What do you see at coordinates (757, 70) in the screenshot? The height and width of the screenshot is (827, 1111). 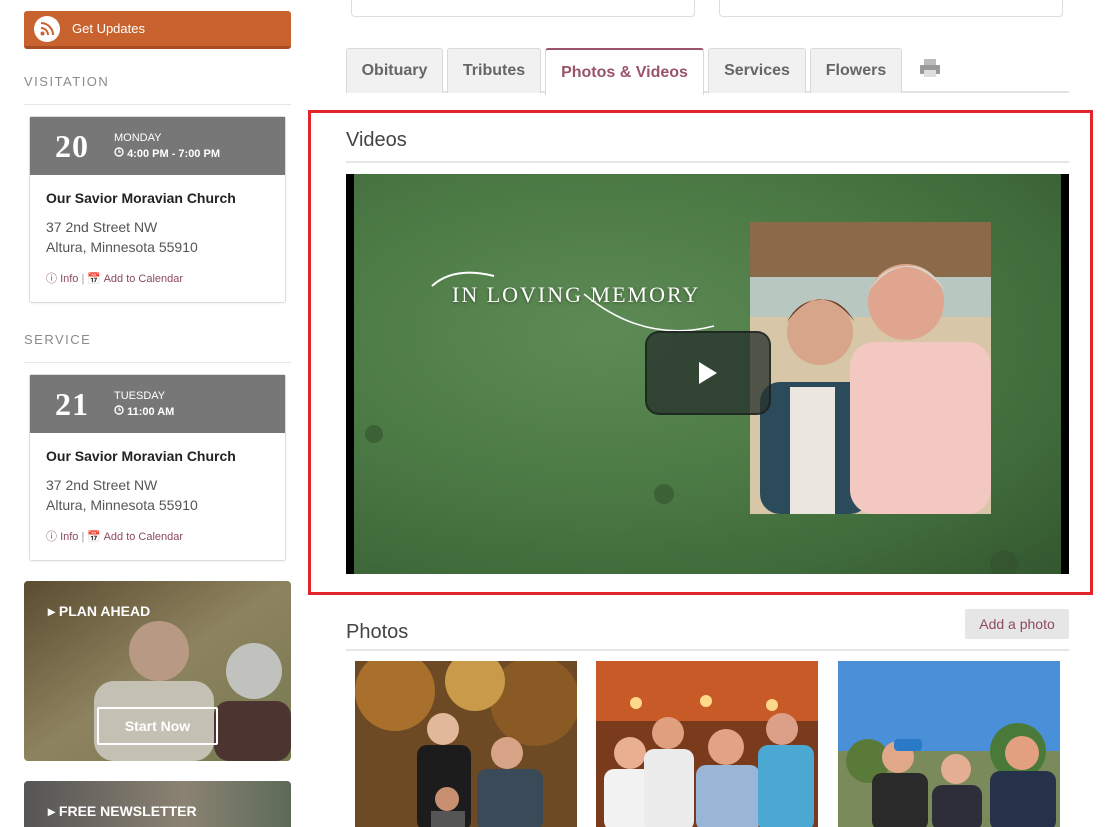 I see `tab-services: Services` at bounding box center [757, 70].